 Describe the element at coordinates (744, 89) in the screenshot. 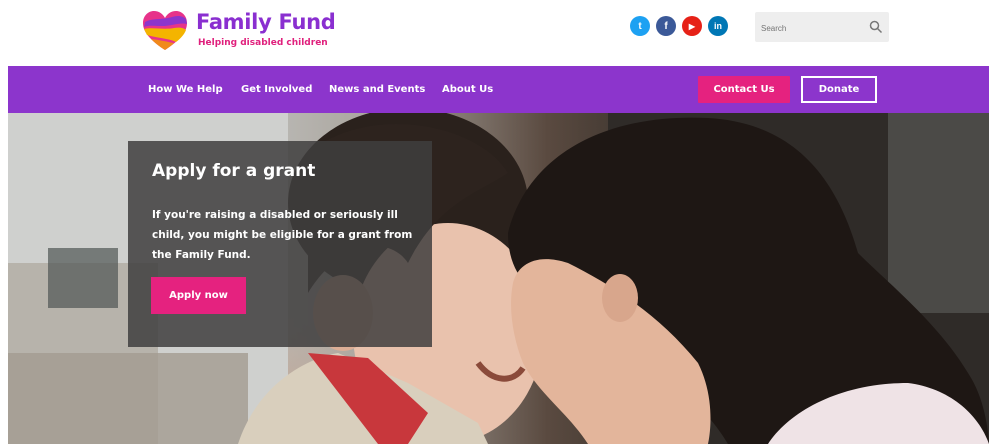

I see `contact-us-button: Contact Us` at that location.